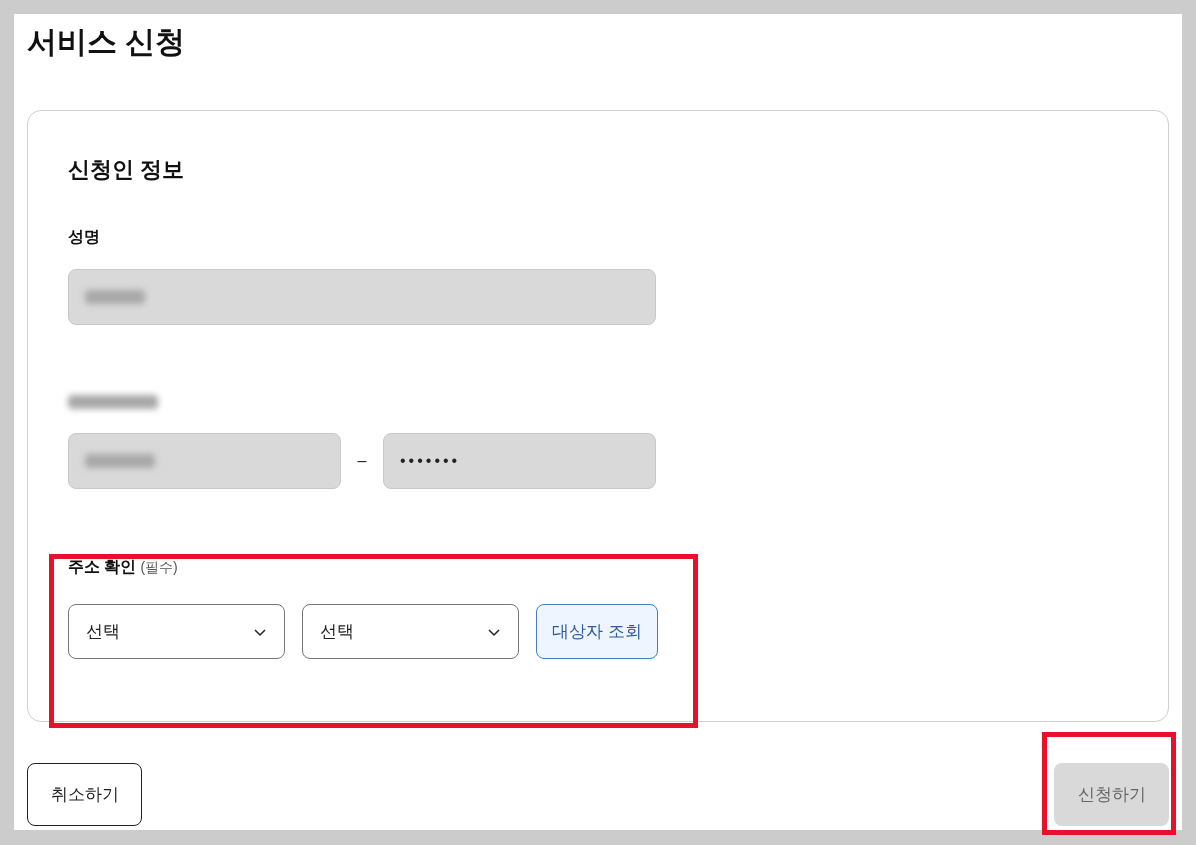 This screenshot has width=1196, height=845. Describe the element at coordinates (519, 461) in the screenshot. I see `id-second-input-field: •••••••` at that location.